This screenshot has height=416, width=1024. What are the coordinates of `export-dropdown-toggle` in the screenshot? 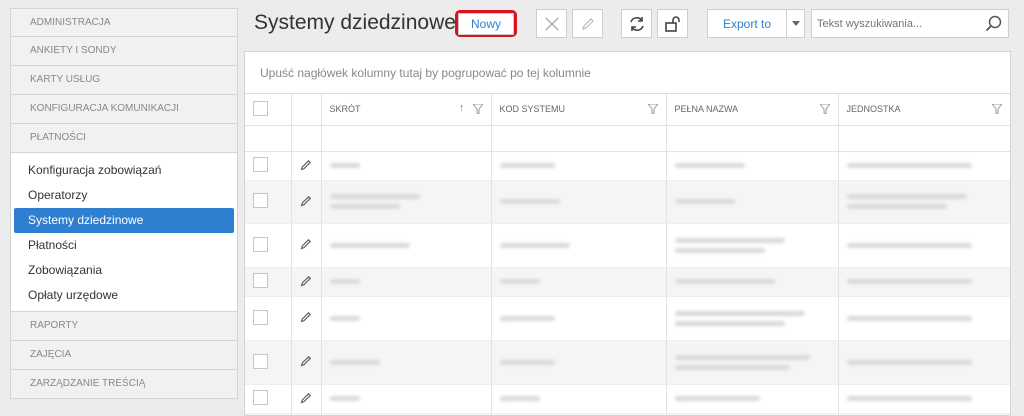 It's located at (796, 23).